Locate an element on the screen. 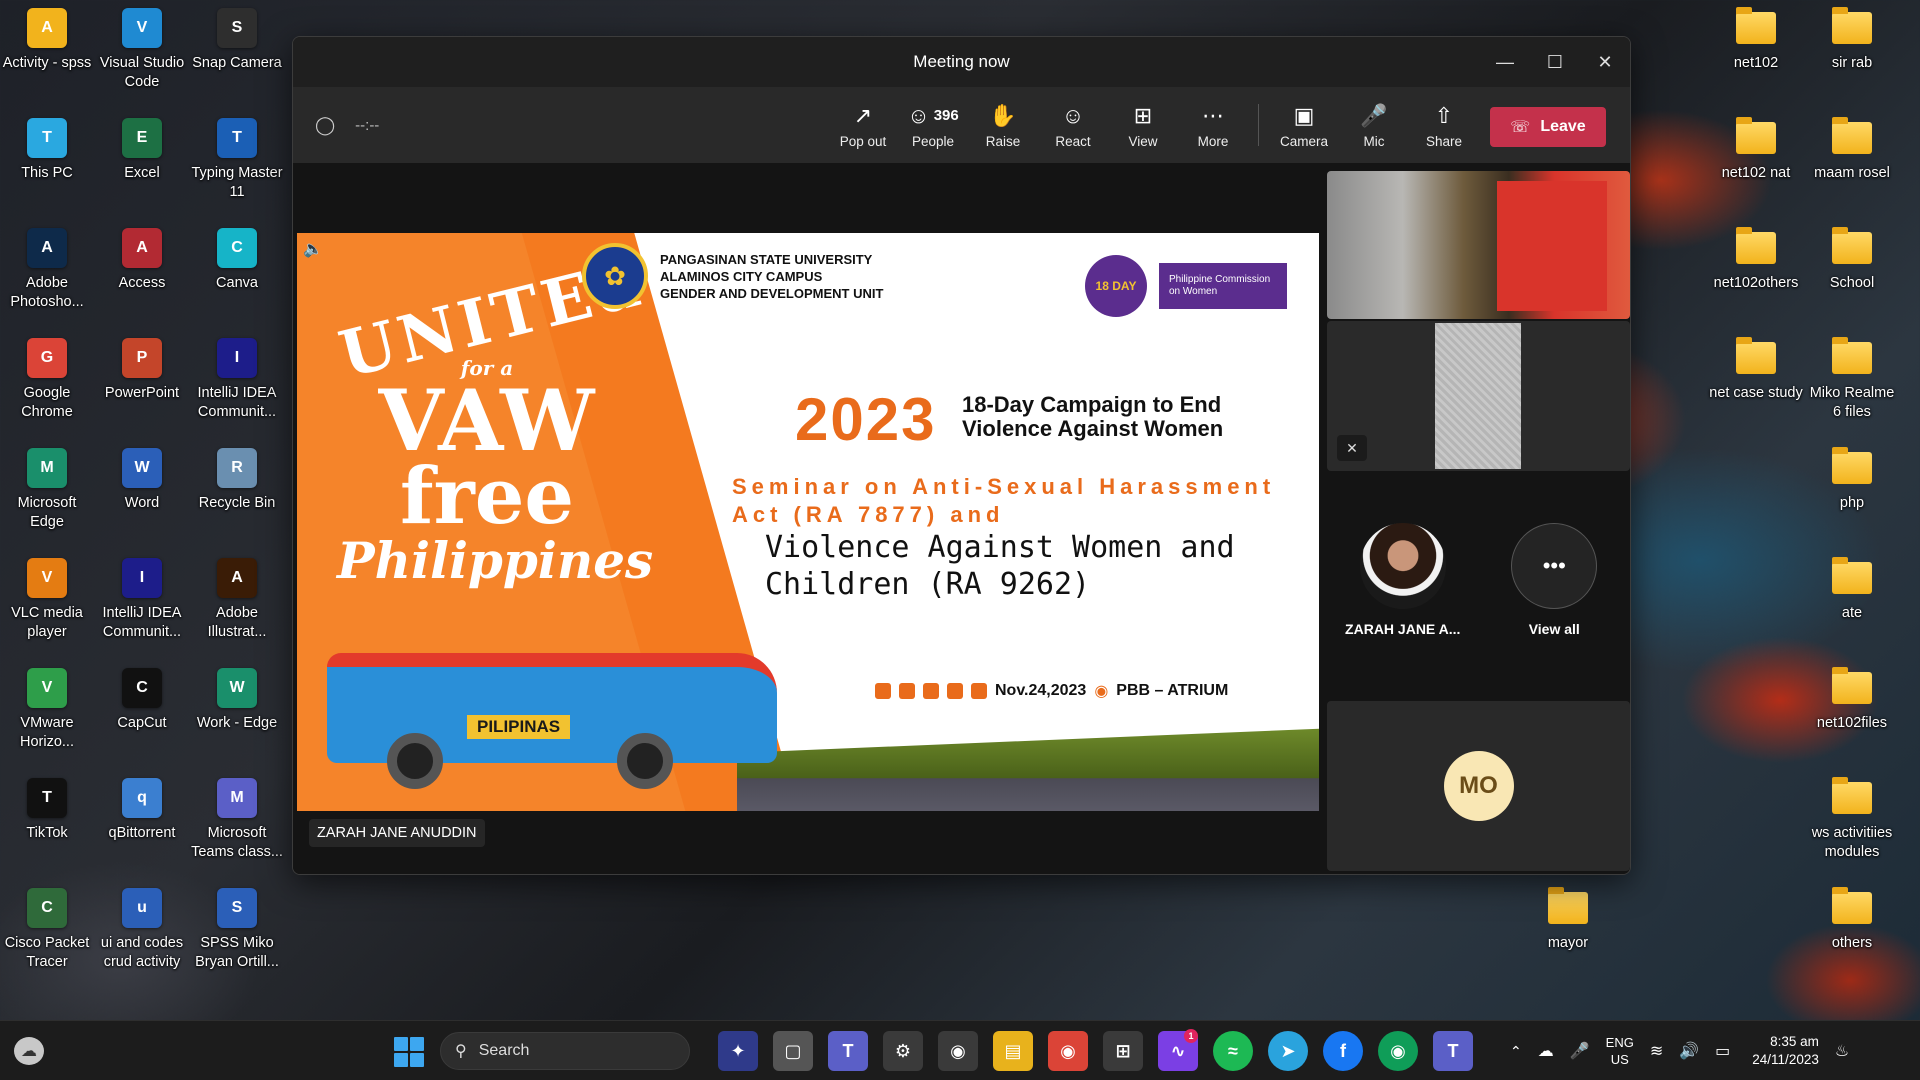 This screenshot has width=1920, height=1080. desktop-folder: sir rab is located at coordinates (1852, 40).